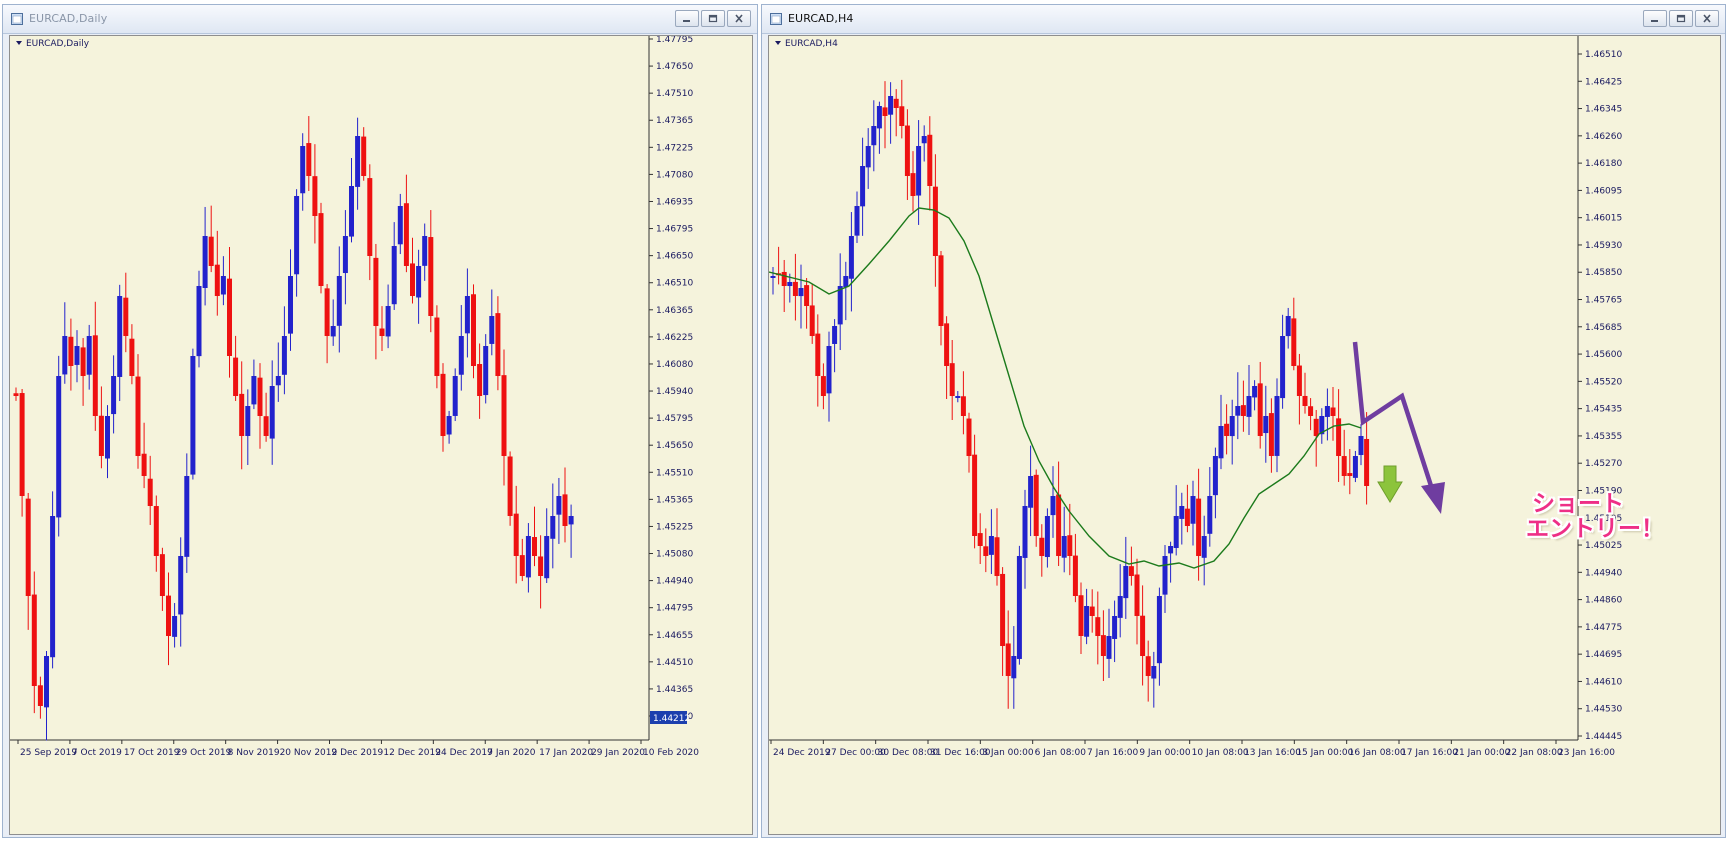  Describe the element at coordinates (1595, 529) in the screenshot. I see `short-entry-note-line2: エントリー！` at that location.